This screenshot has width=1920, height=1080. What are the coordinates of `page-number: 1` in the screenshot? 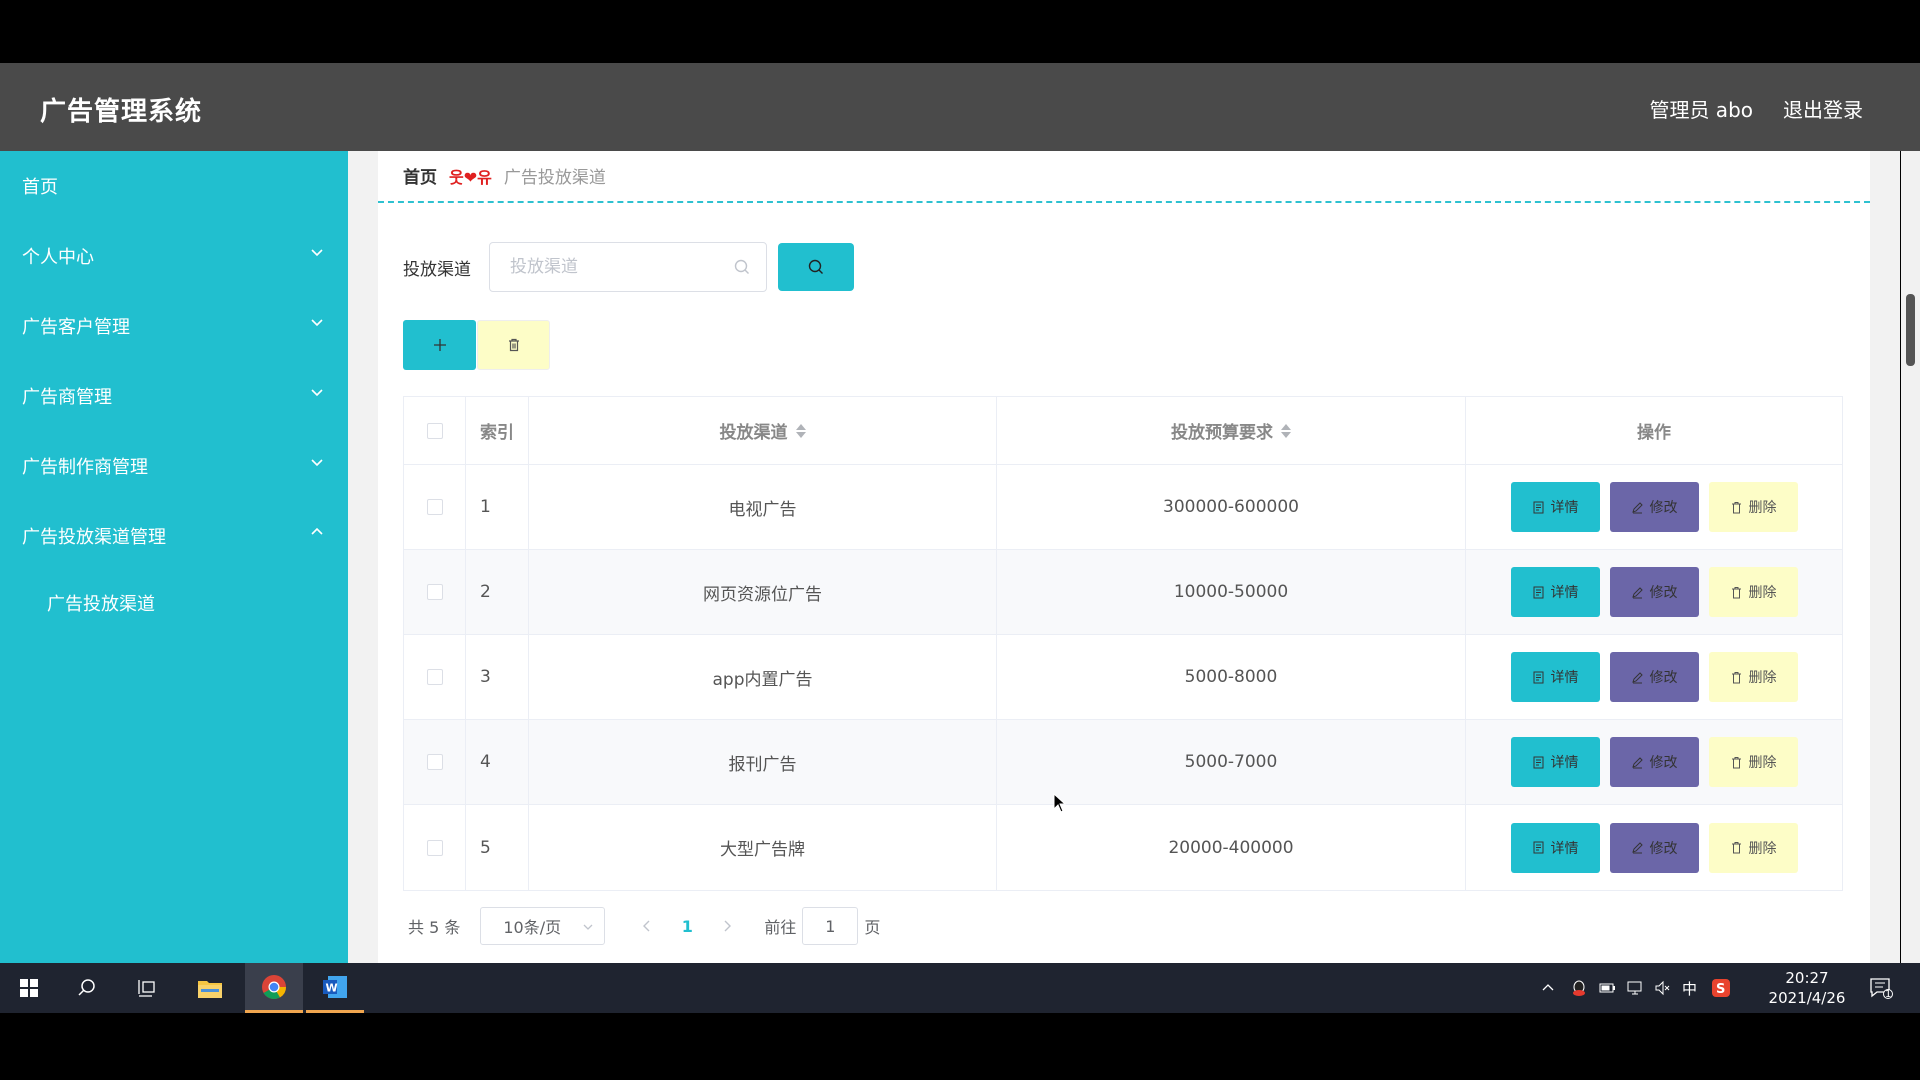 It's located at (687, 926).